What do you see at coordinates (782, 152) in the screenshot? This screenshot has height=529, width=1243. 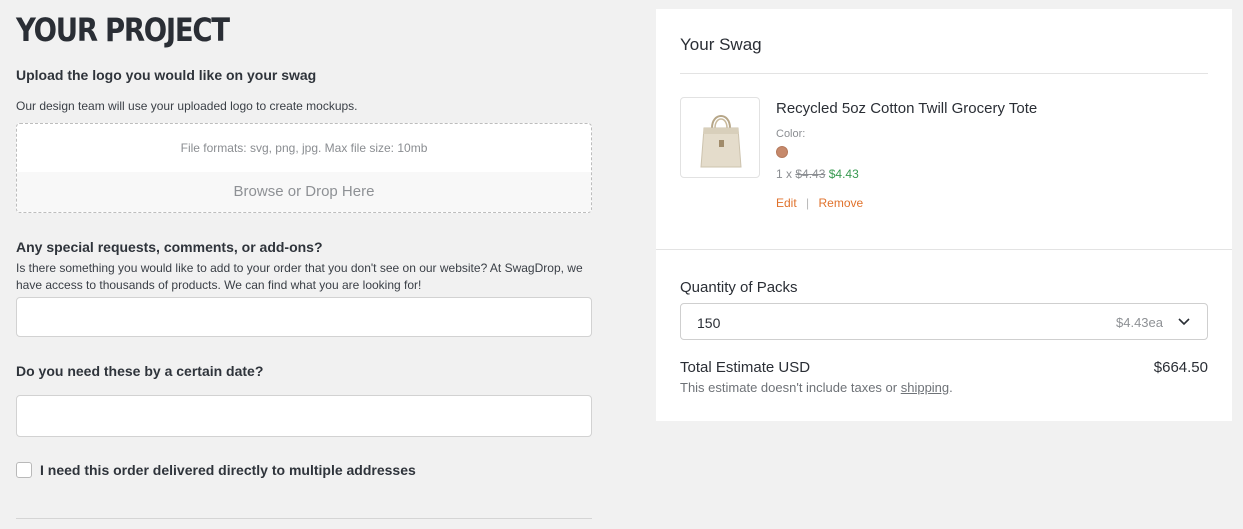 I see `color-swatch` at bounding box center [782, 152].